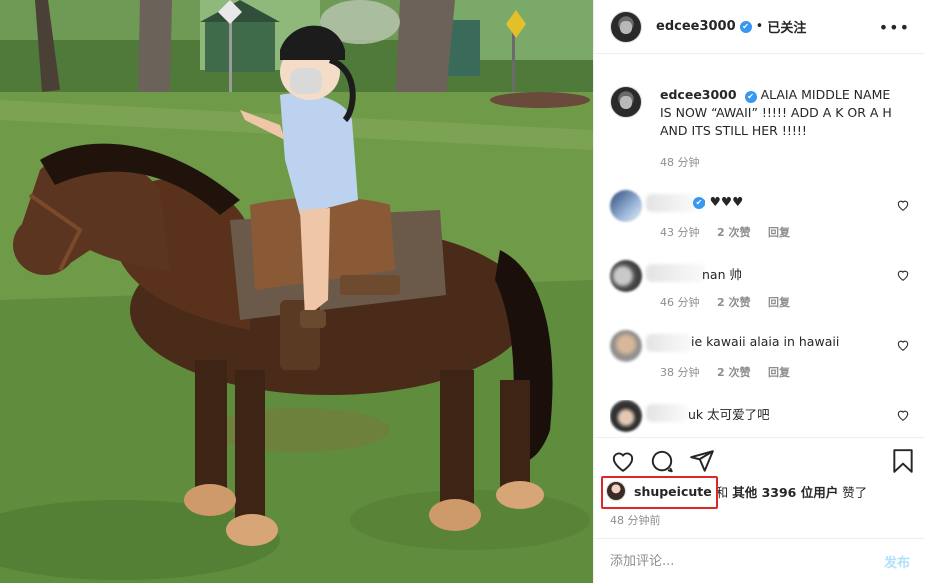  I want to click on comment-meta: 43 分钟 2 次赞 回复, so click(732, 232).